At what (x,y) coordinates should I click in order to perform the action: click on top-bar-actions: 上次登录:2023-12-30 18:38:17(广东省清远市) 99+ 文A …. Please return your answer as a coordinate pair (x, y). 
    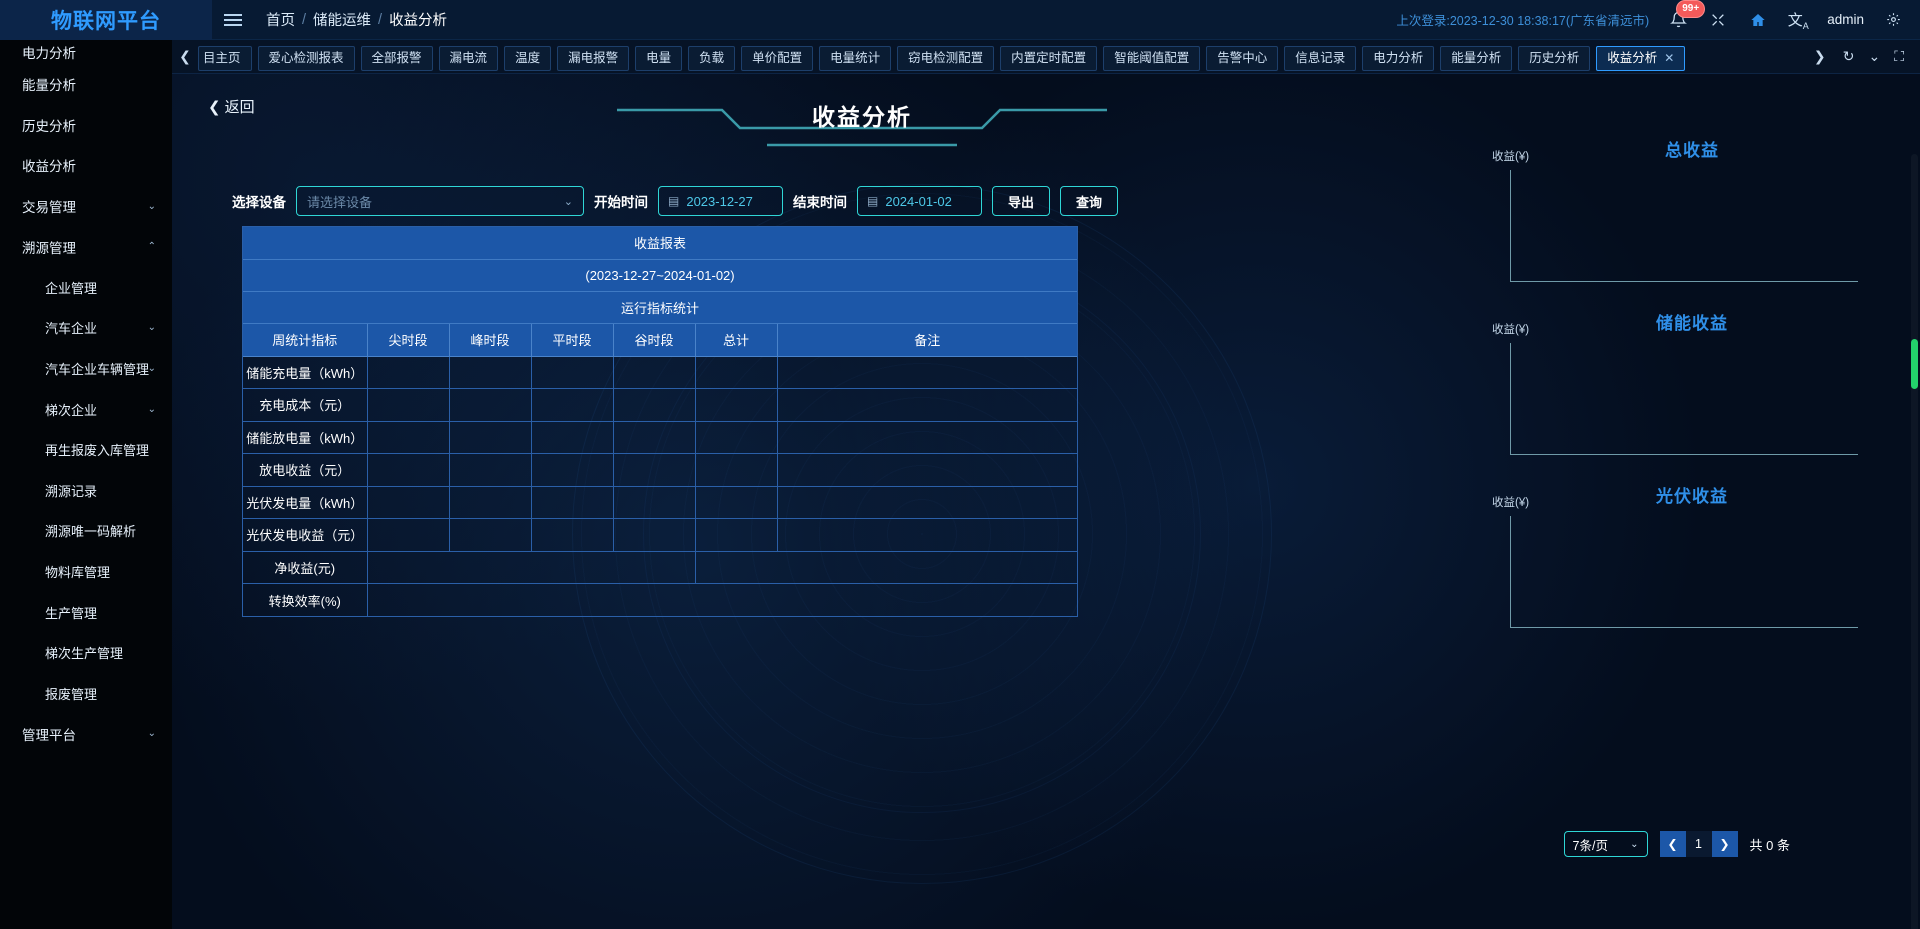
    Looking at the image, I should click on (1658, 15).